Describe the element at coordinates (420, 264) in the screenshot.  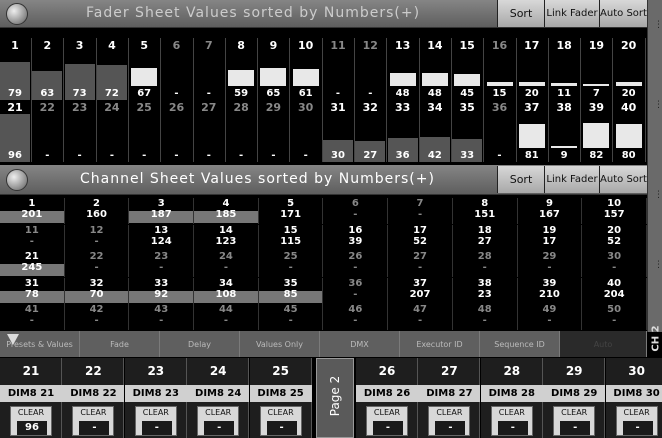
I see `channel-cell: 27-` at that location.